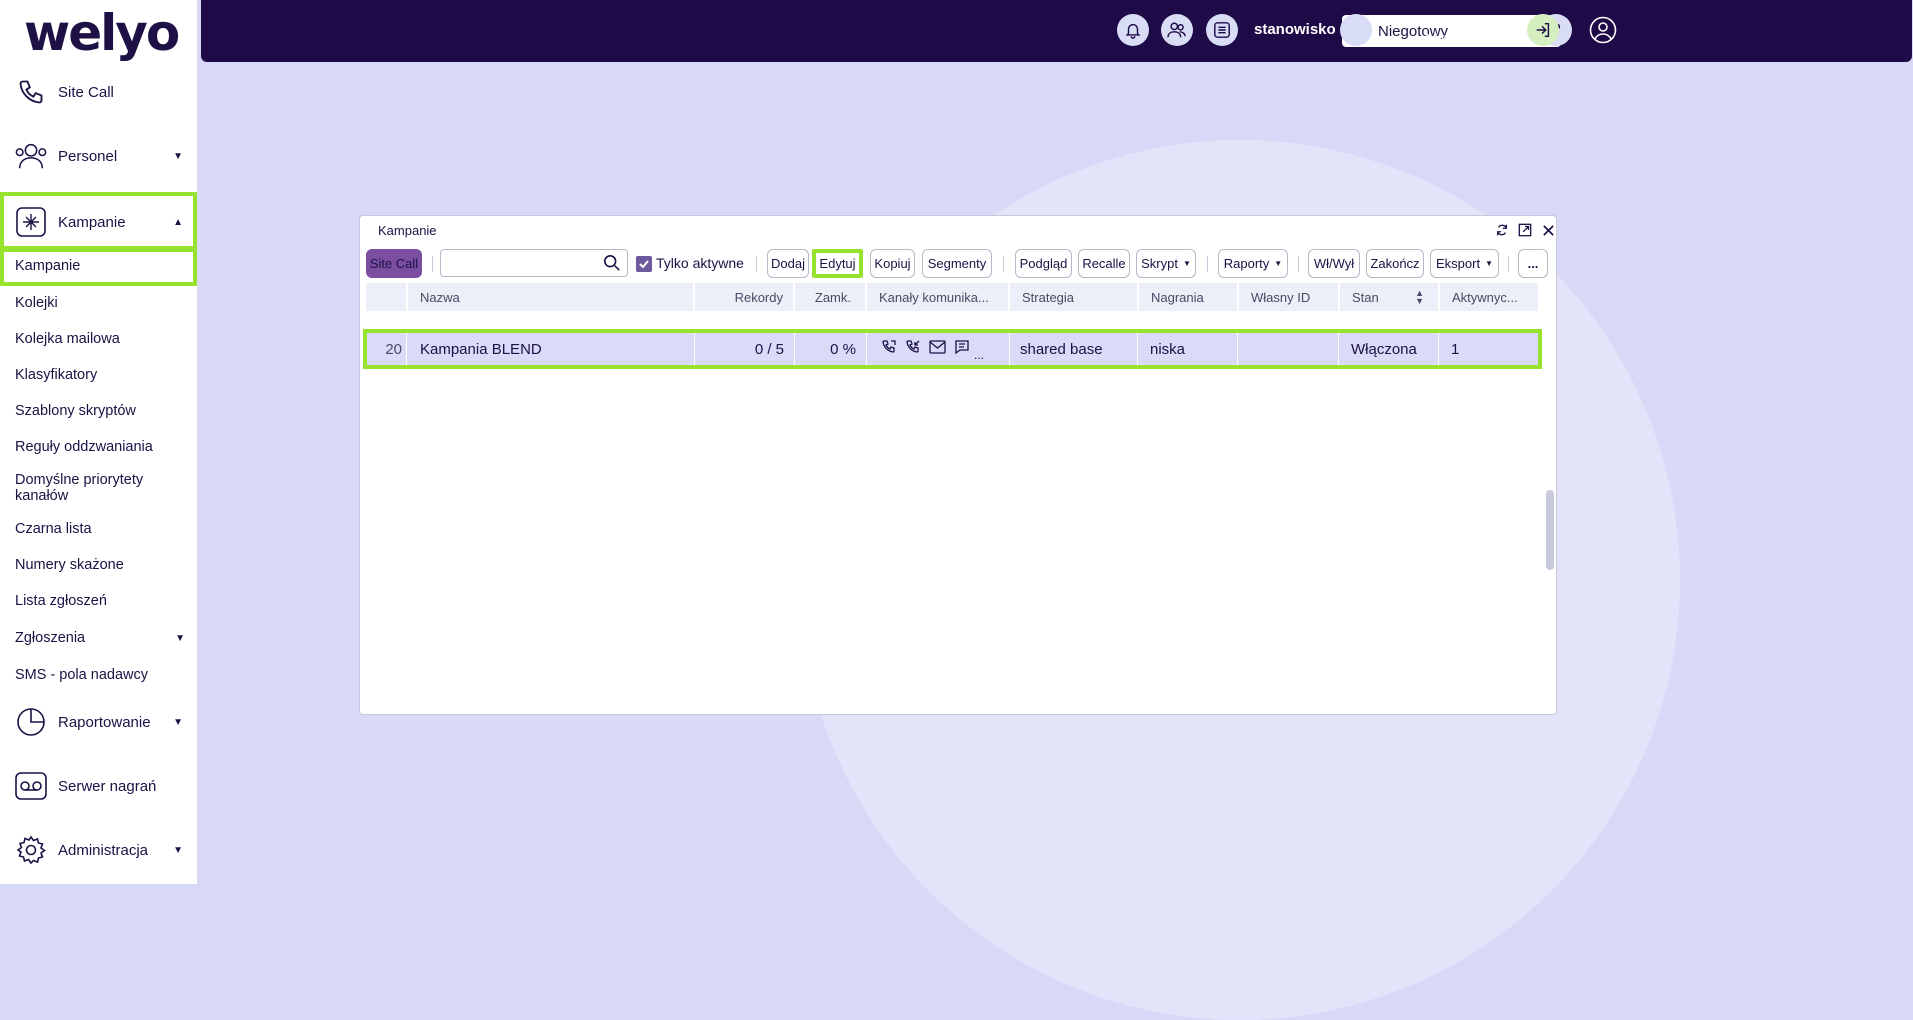  Describe the element at coordinates (394, 263) in the screenshot. I see `site-call-button: Site Call` at that location.